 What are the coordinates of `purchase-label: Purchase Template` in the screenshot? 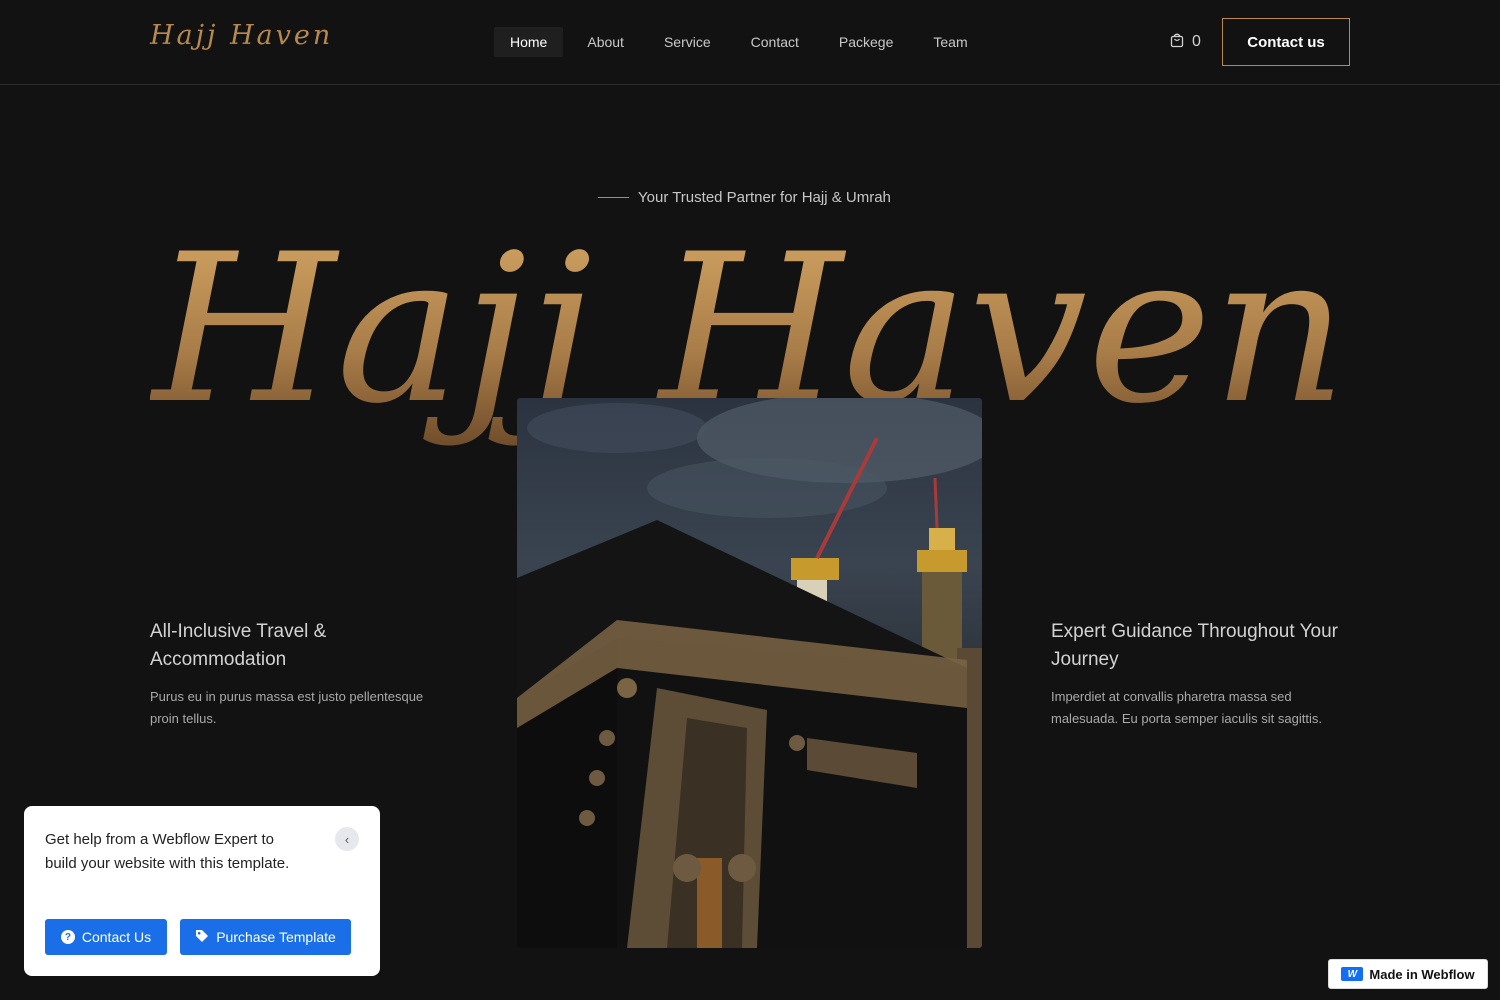 It's located at (276, 937).